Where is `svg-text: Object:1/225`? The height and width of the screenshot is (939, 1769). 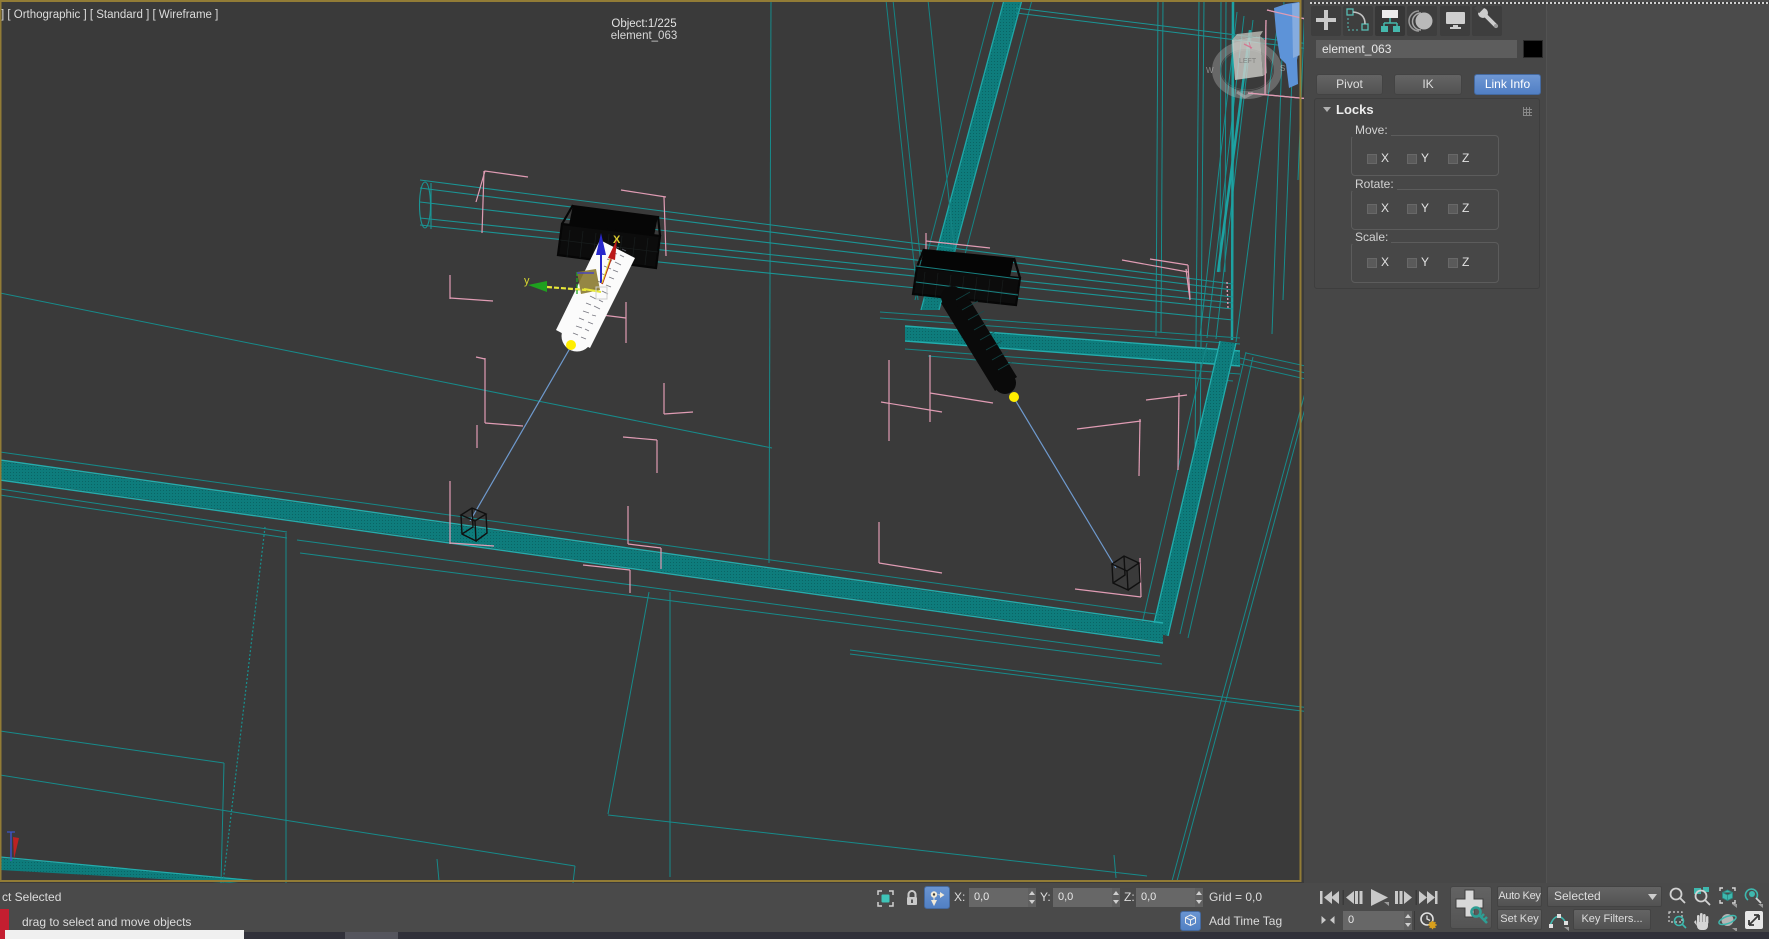 svg-text: Object:1/225 is located at coordinates (643, 24).